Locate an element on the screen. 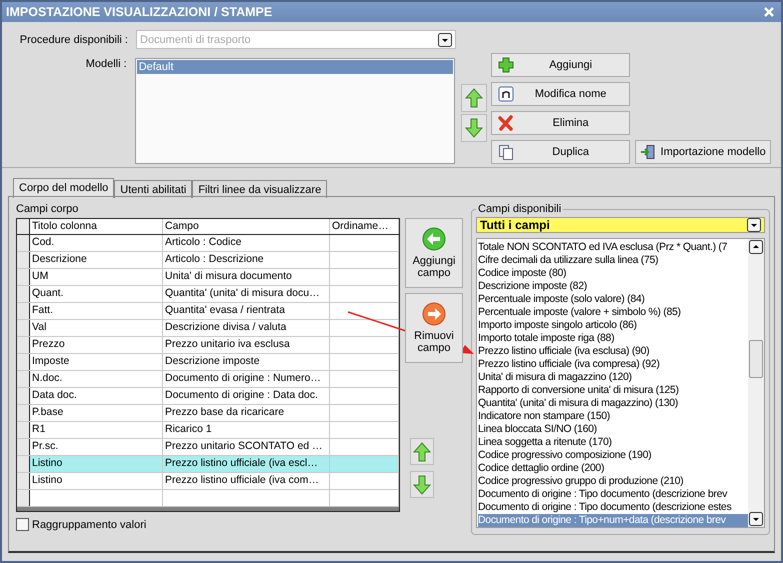  scroll-thumb is located at coordinates (756, 359).